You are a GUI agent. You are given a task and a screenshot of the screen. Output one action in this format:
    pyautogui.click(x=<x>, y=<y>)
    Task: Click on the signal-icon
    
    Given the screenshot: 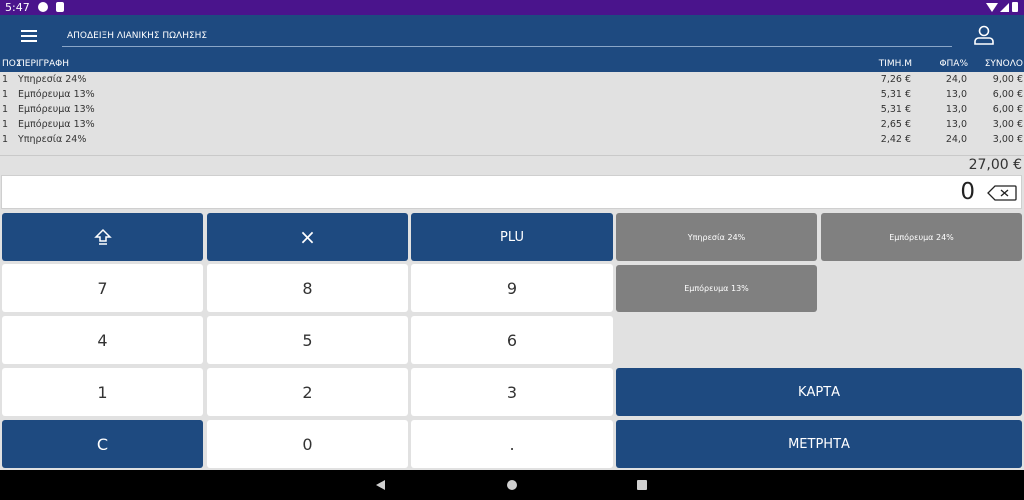 What is the action you would take?
    pyautogui.click(x=1004, y=7)
    